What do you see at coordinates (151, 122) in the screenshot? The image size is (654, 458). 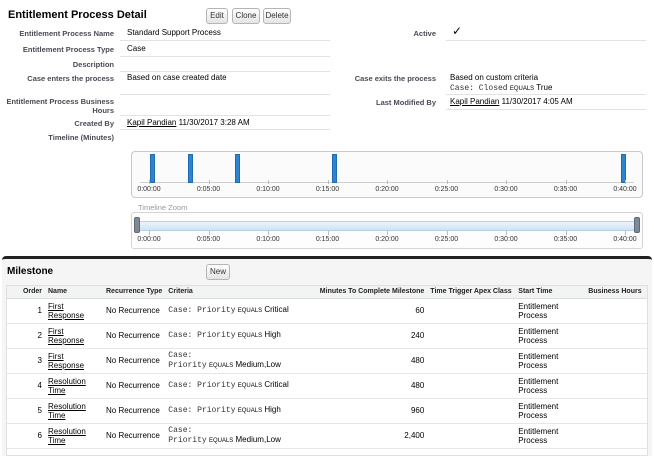 I see `created-user-link: Kapil Pandian` at bounding box center [151, 122].